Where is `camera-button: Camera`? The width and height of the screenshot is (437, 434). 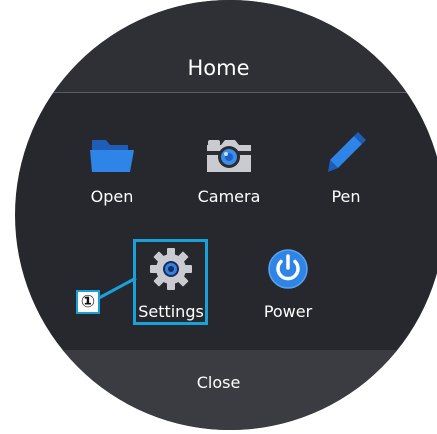 camera-button: Camera is located at coordinates (229, 170).